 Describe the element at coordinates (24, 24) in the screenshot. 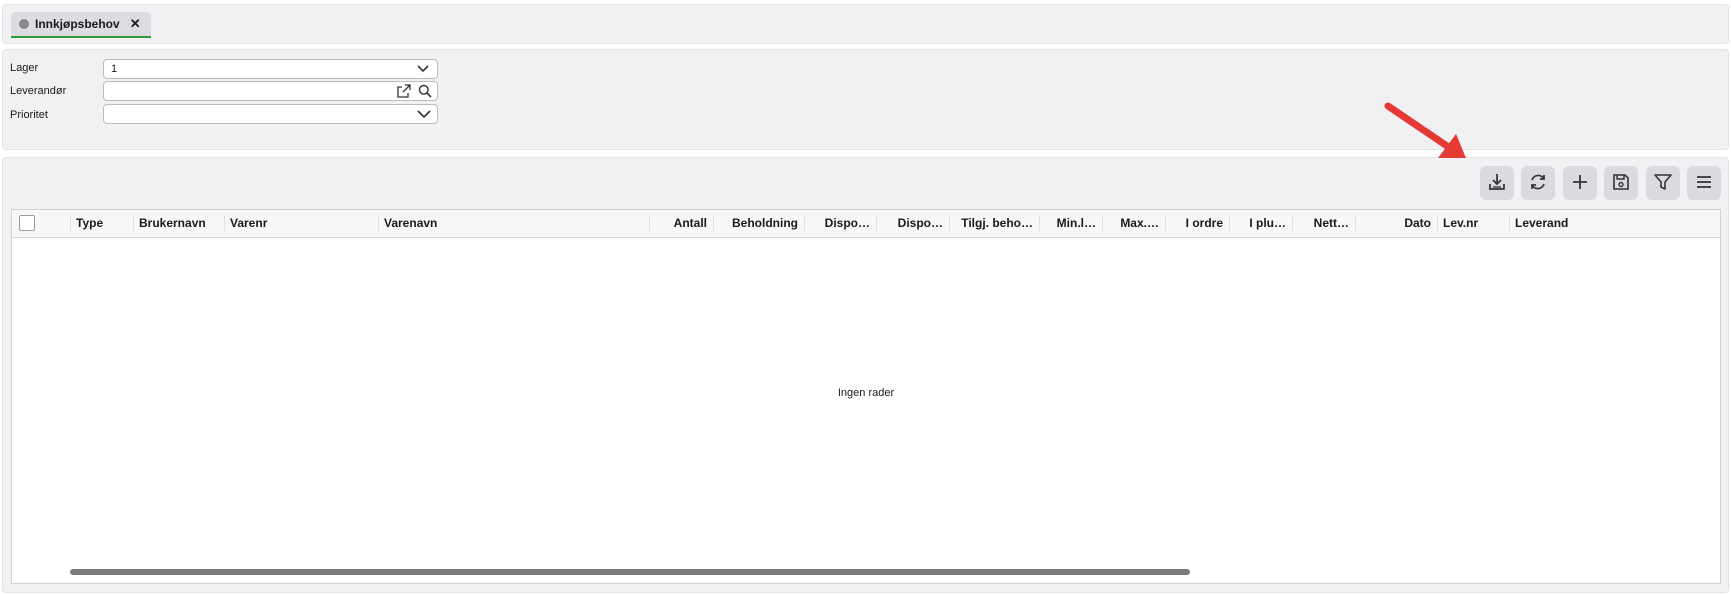

I see `status-dot-icon` at that location.